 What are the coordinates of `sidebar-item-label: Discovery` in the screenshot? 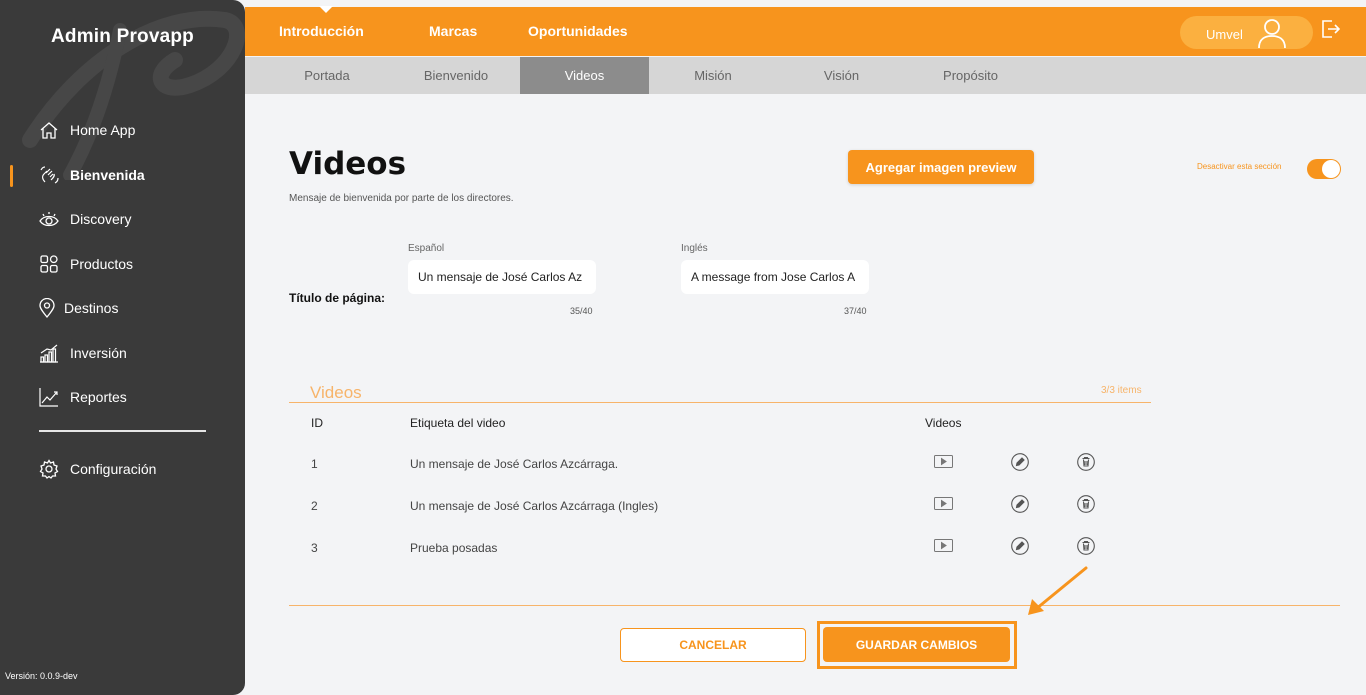 It's located at (101, 219).